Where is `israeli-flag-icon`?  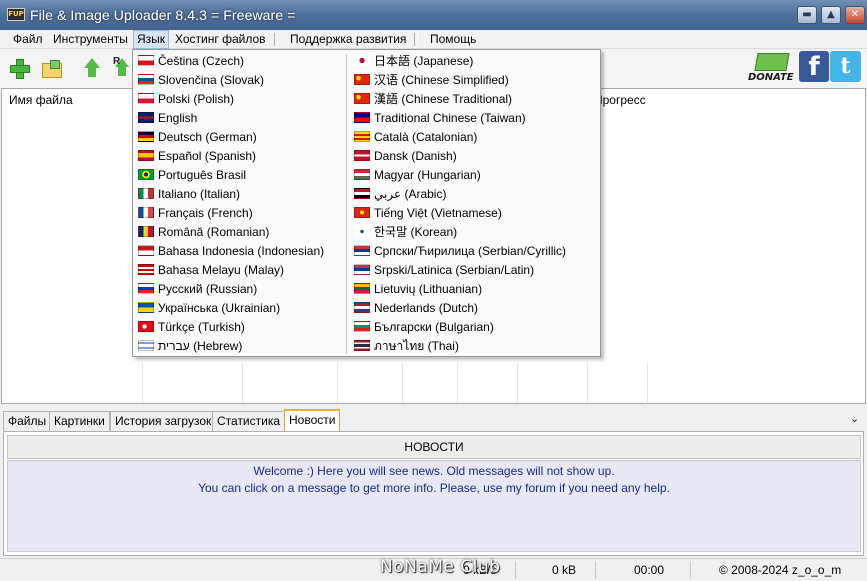 israeli-flag-icon is located at coordinates (146, 345).